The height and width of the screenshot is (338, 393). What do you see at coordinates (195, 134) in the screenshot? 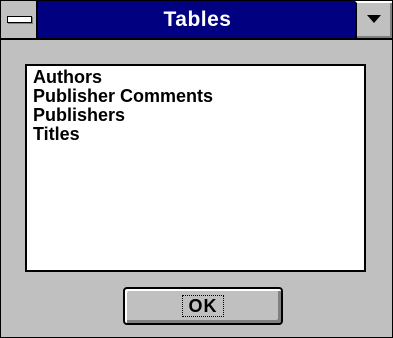
I see `list-item-titles: Titles` at bounding box center [195, 134].